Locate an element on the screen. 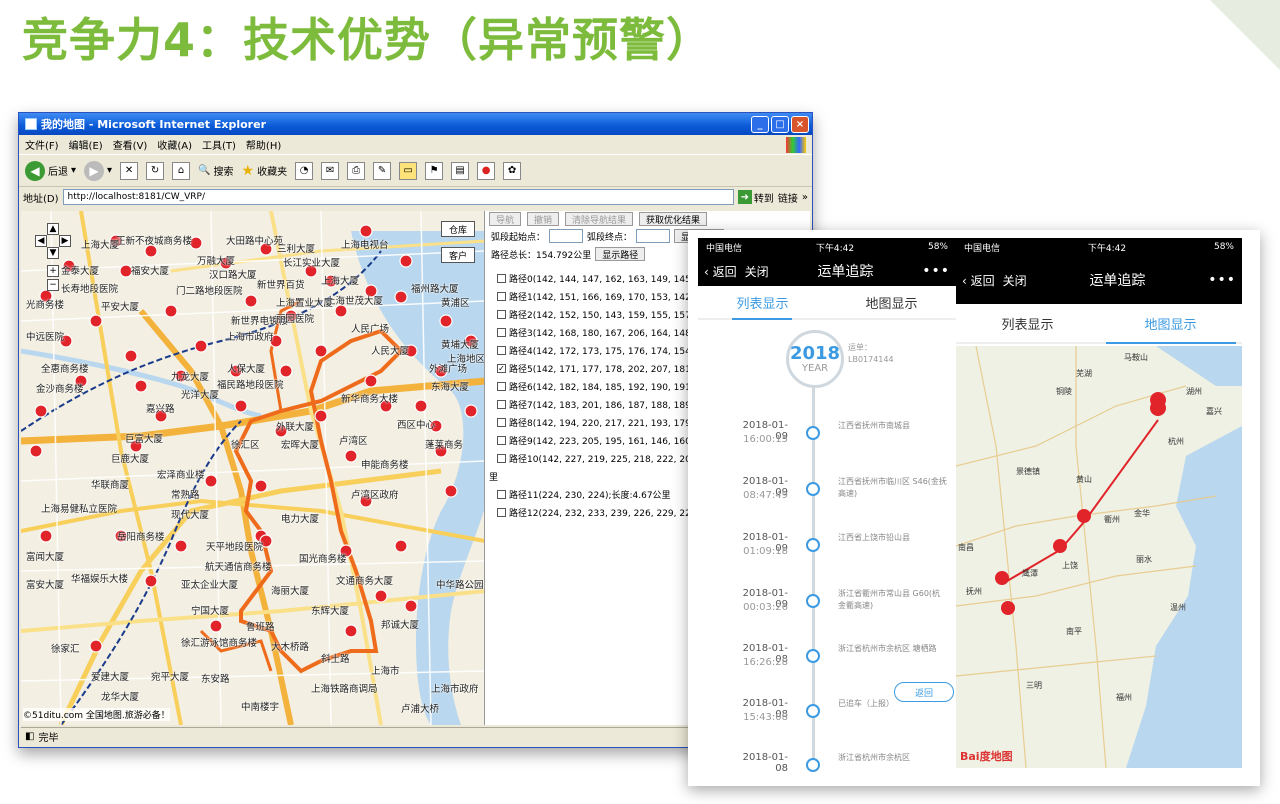 Image resolution: width=1280 pixels, height=804 pixels. messenger-icon: ⚑ is located at coordinates (434, 170).